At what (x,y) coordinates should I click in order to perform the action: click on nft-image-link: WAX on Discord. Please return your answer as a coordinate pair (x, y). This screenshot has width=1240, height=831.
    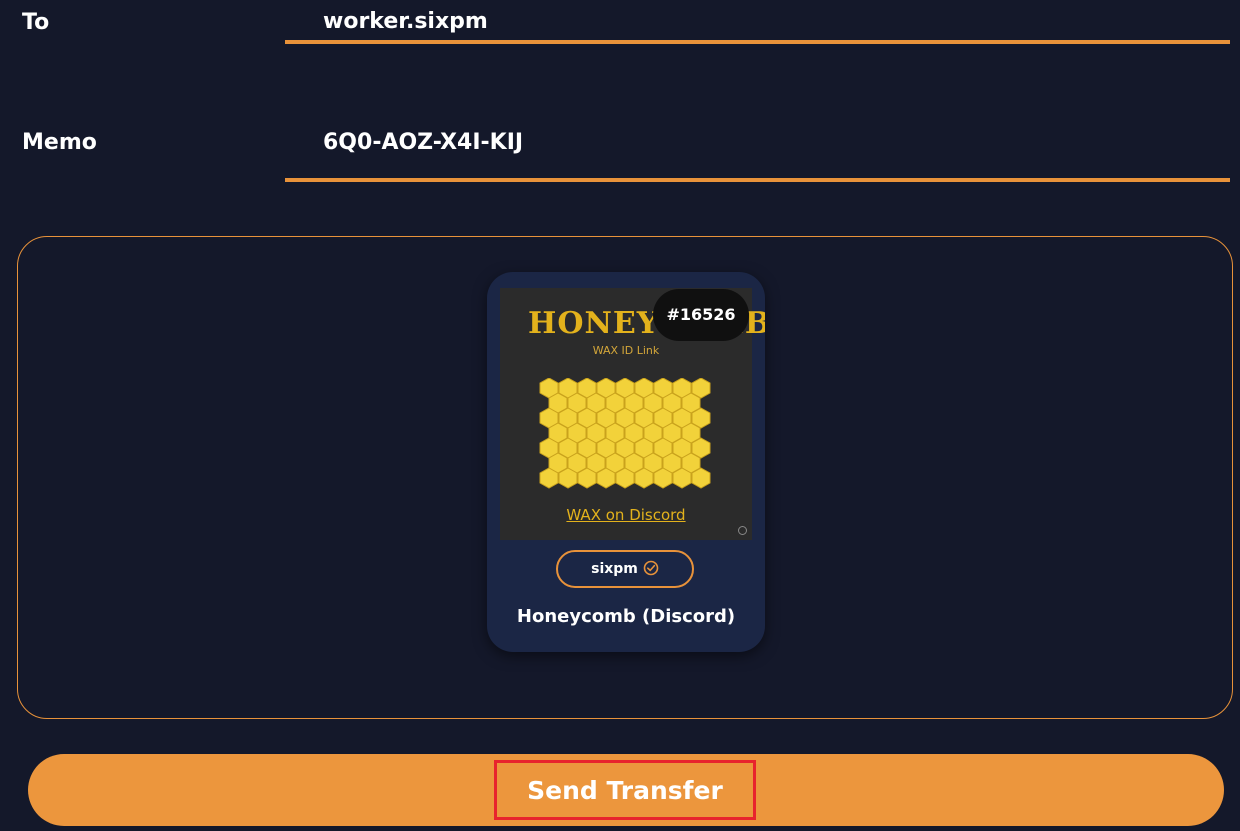
    Looking at the image, I should click on (626, 515).